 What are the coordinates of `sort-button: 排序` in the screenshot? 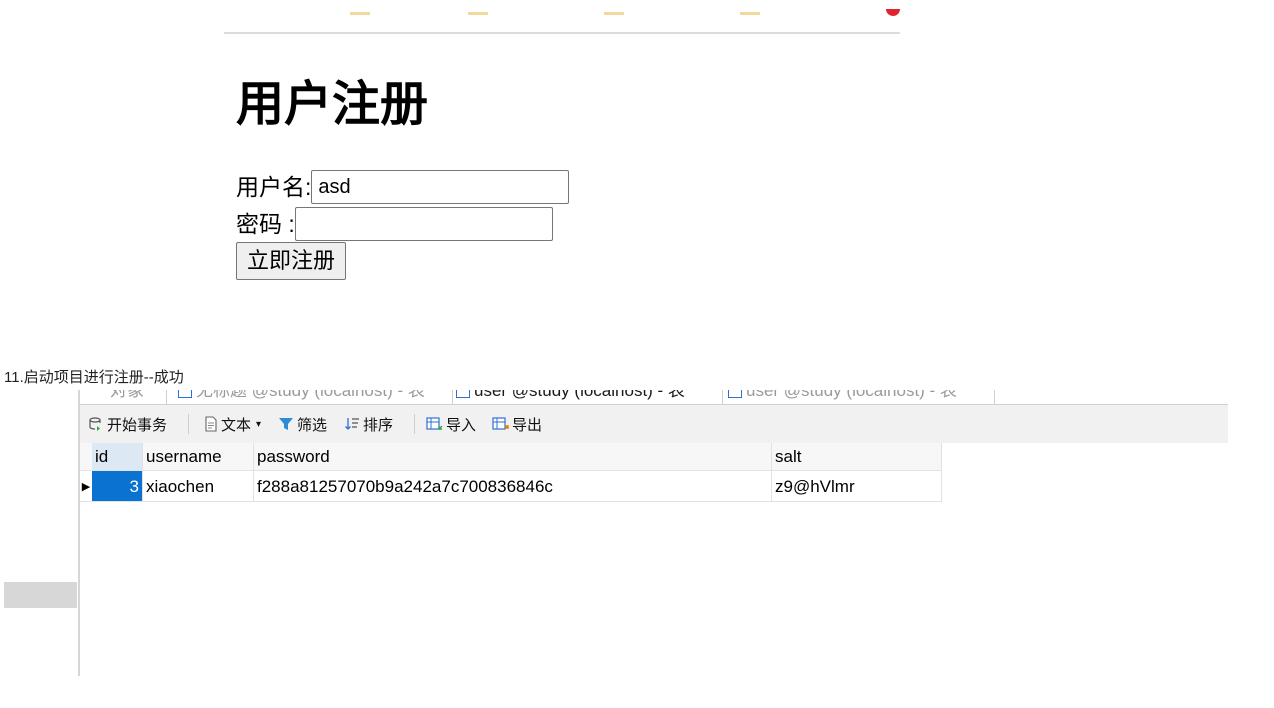 It's located at (368, 424).